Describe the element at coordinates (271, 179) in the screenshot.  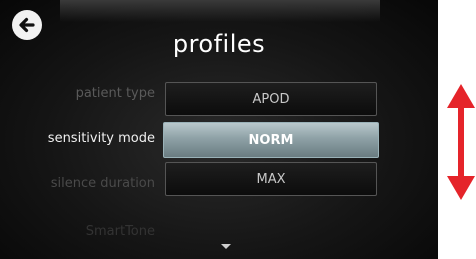
I see `option-max: MAX` at that location.